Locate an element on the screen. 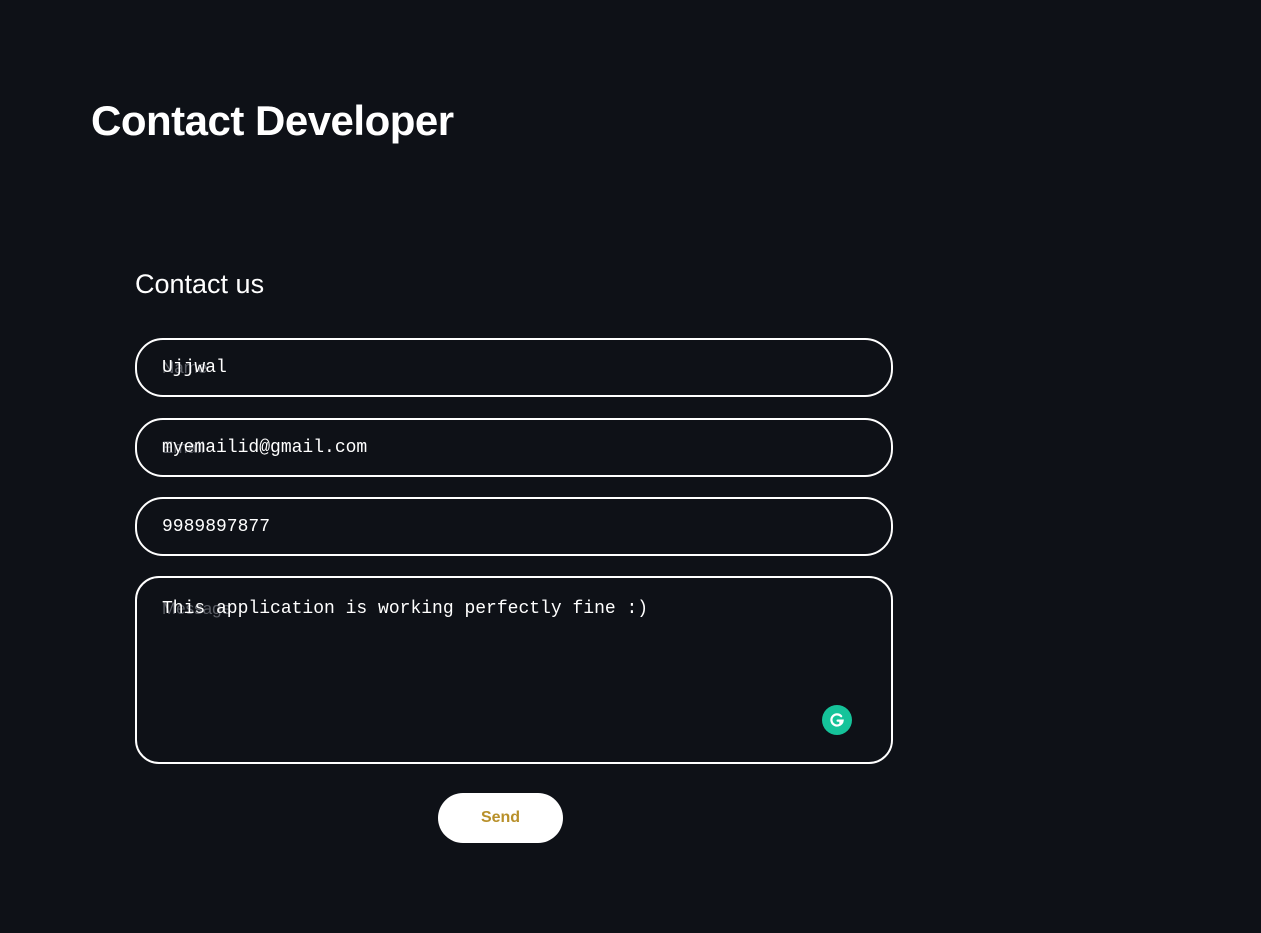  email-field: Email myemailid@gmail.com is located at coordinates (514, 447).